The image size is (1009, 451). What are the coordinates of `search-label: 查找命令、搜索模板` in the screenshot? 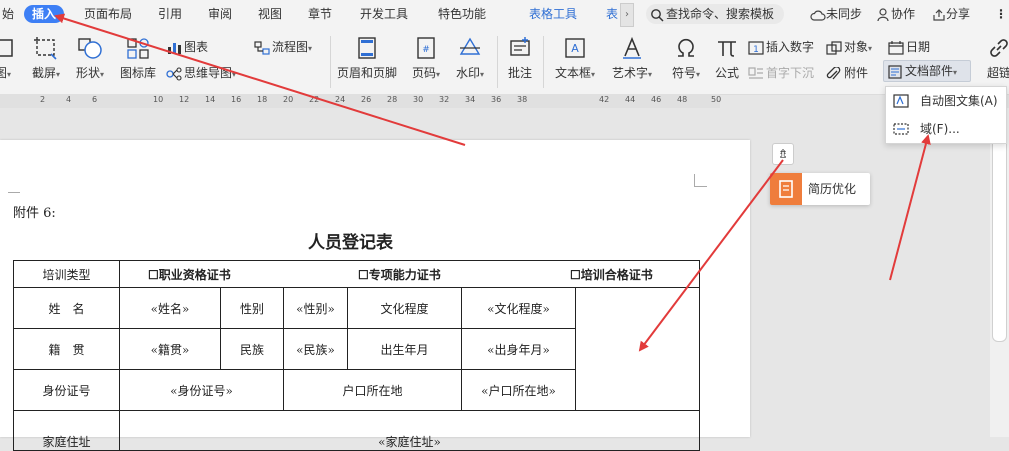 It's located at (720, 14).